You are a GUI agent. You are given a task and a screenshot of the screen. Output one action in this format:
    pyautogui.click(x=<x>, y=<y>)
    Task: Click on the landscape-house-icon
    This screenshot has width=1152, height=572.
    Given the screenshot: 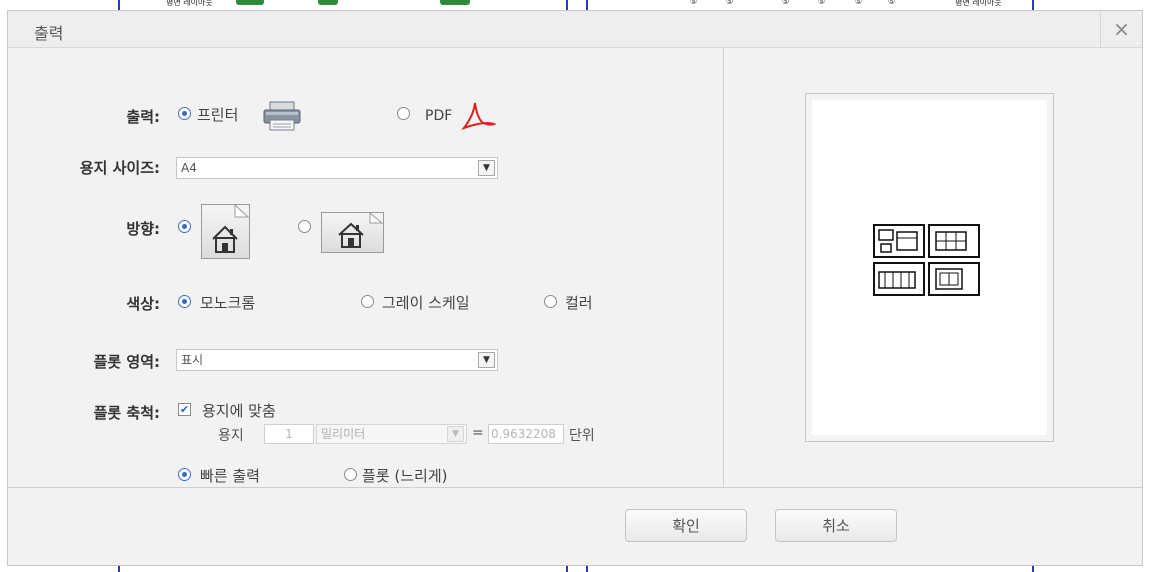 What is the action you would take?
    pyautogui.click(x=361, y=229)
    